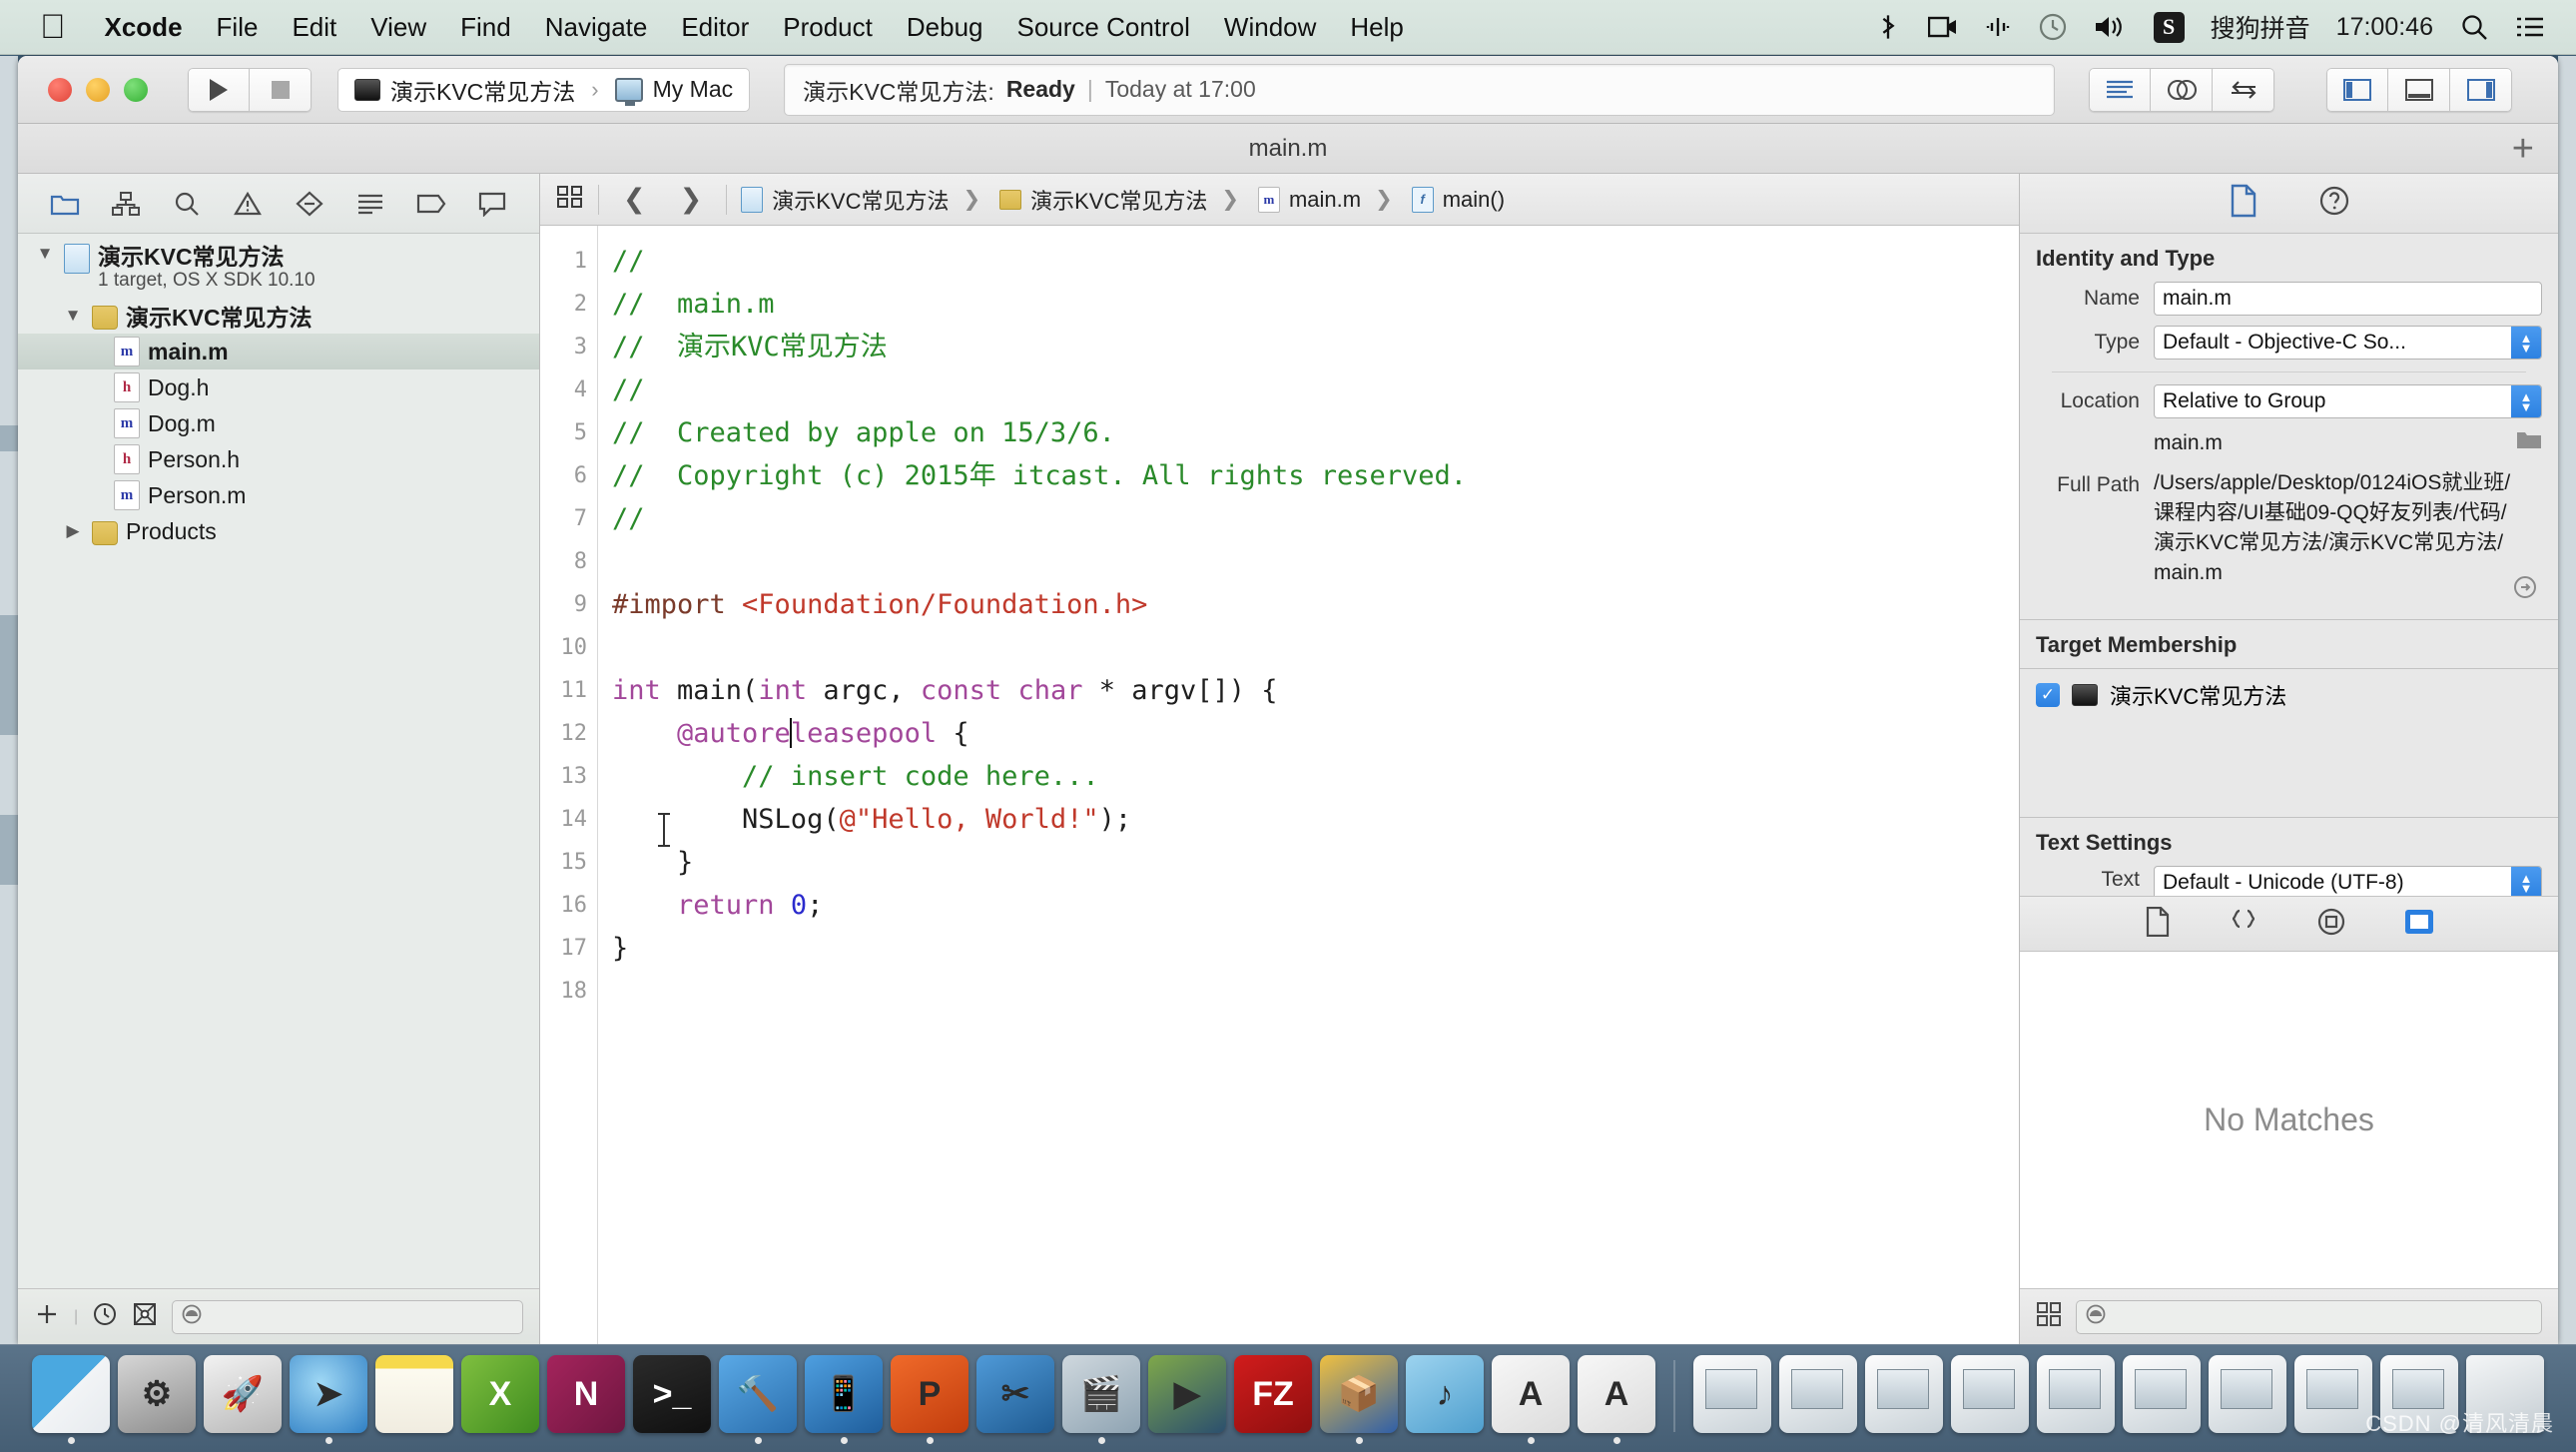  What do you see at coordinates (672, 1394) in the screenshot?
I see `terminal-icon: >_` at bounding box center [672, 1394].